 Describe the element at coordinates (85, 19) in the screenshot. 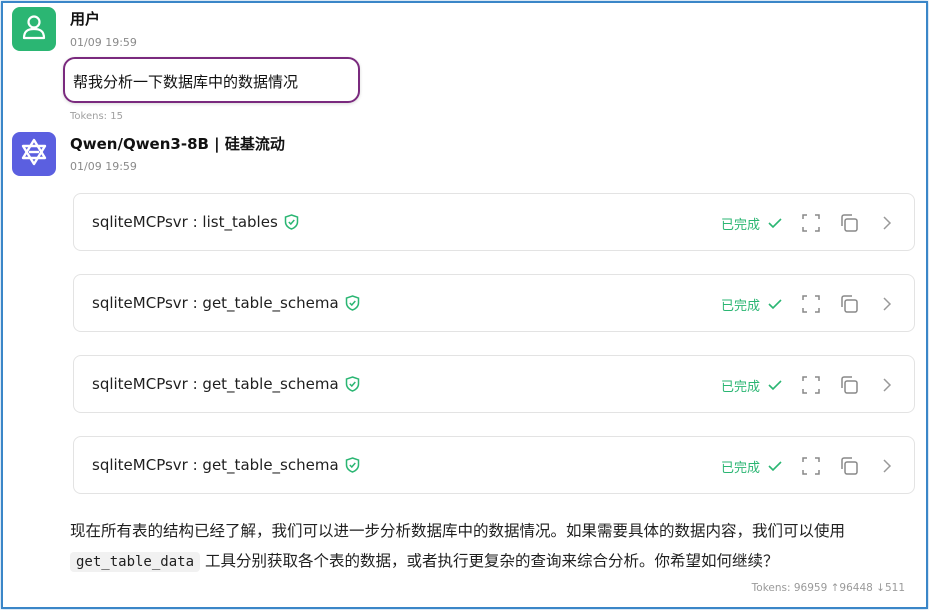

I see `user-name: 用户` at that location.